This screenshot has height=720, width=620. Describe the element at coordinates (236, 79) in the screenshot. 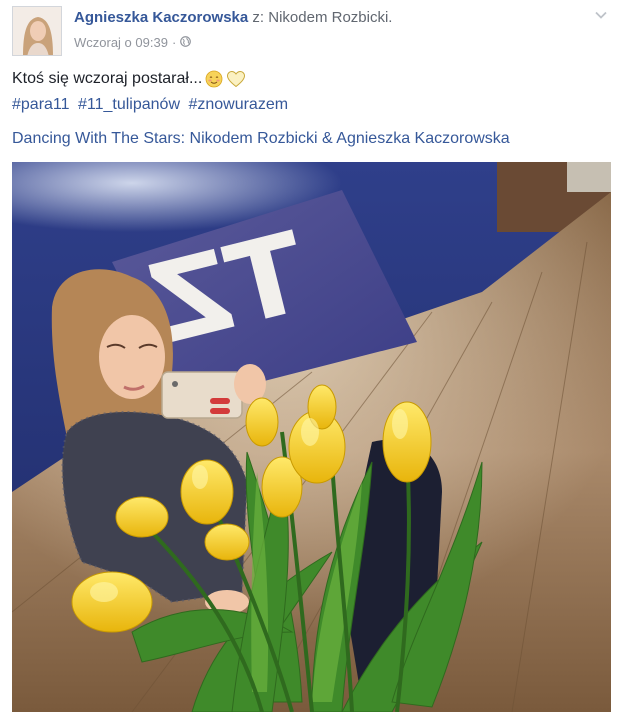

I see `yellow-heart-emoji-icon` at that location.